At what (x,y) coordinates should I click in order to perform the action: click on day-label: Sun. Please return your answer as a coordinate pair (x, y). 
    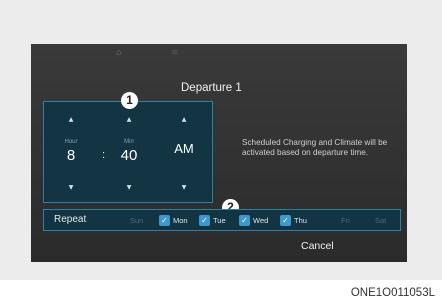
    Looking at the image, I should click on (137, 220).